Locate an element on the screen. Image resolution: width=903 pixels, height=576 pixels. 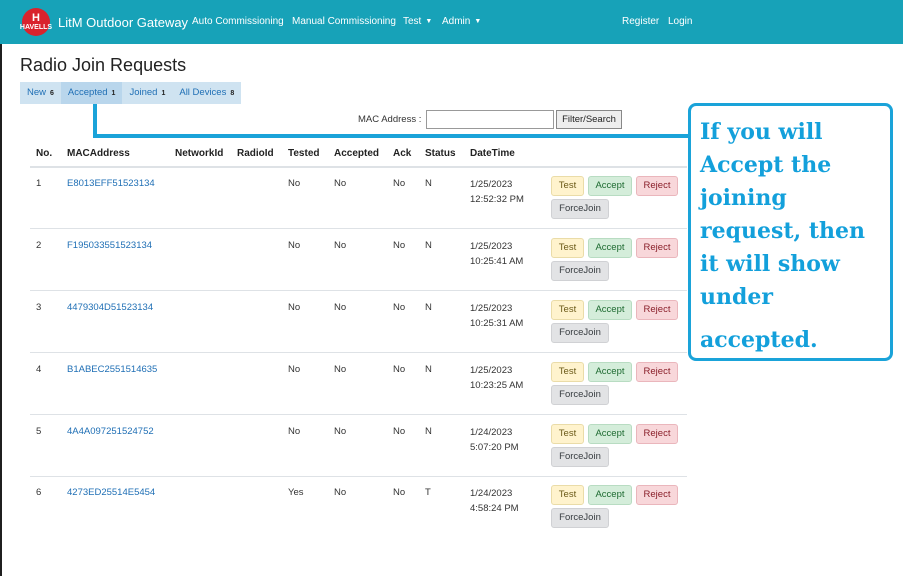
nav-register: Register is located at coordinates (640, 21).